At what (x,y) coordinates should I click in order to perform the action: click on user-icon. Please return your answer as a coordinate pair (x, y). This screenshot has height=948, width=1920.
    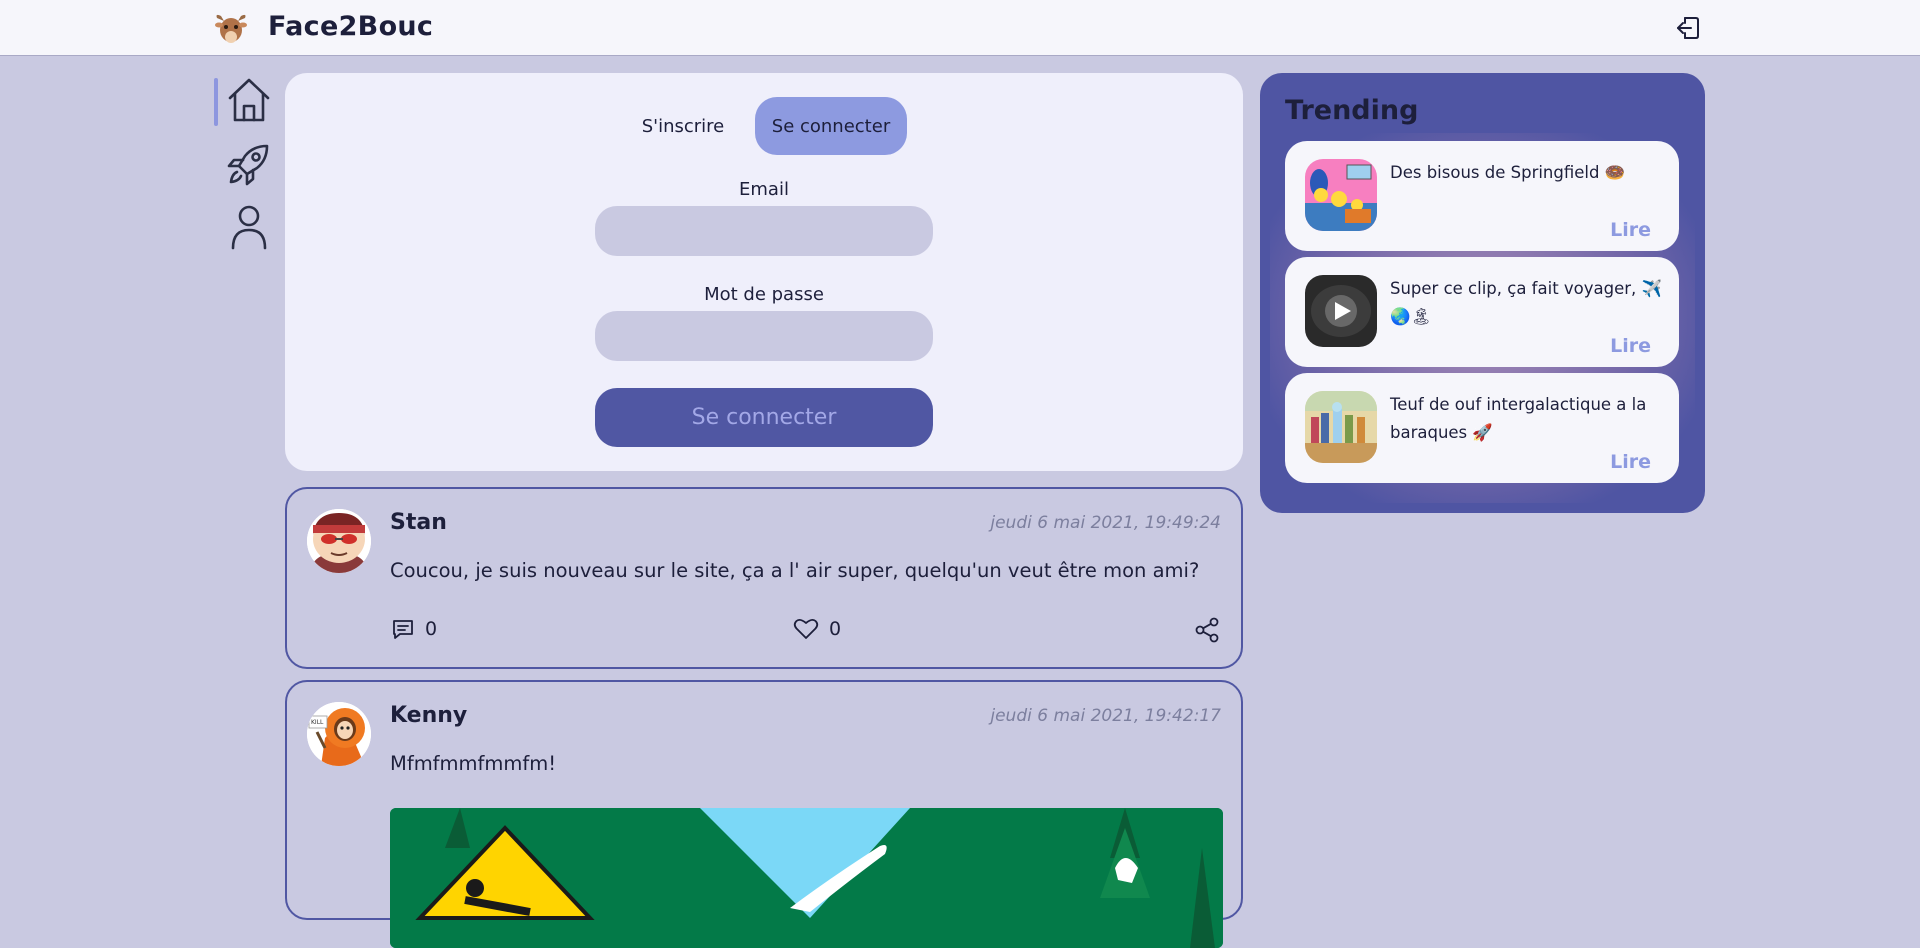
    Looking at the image, I should click on (249, 226).